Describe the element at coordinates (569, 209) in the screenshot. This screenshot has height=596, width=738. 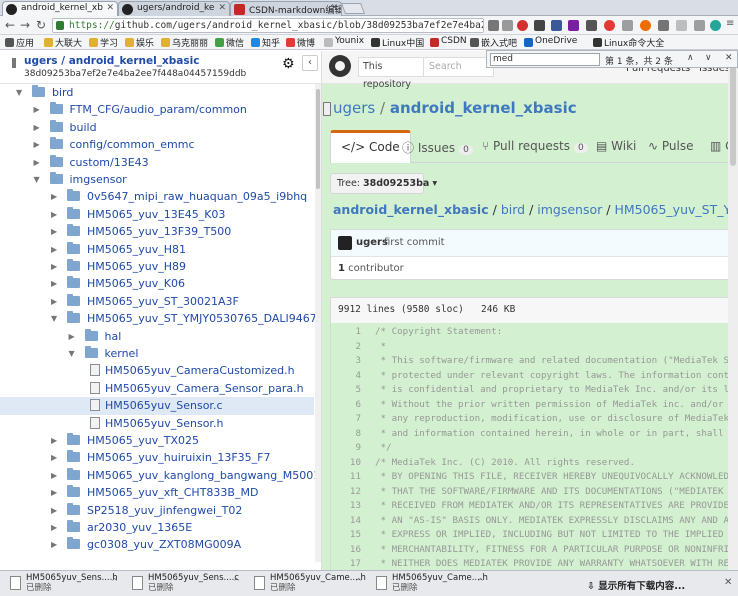
I see `breadcrumb-item: imgsensor` at that location.